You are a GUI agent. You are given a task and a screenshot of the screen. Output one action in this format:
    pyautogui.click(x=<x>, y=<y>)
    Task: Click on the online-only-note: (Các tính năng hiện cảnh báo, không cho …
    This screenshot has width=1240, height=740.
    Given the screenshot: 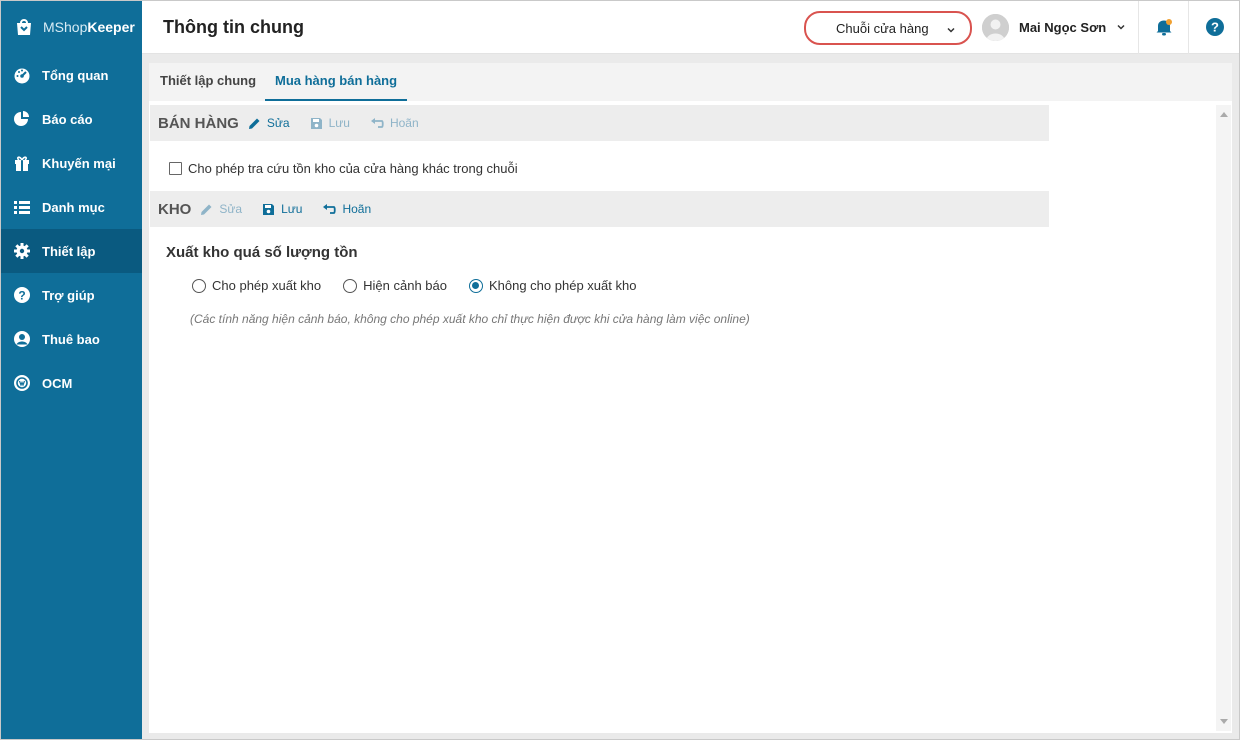 What is the action you would take?
    pyautogui.click(x=470, y=319)
    